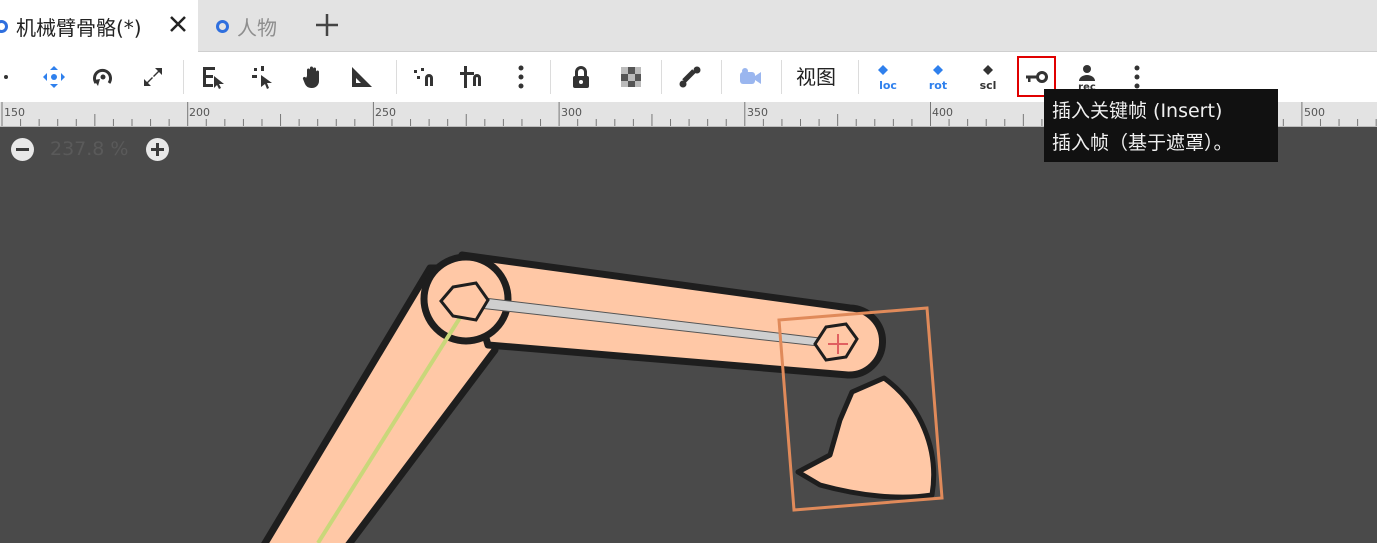 This screenshot has height=543, width=1377. What do you see at coordinates (581, 77) in the screenshot?
I see `lock-icon` at bounding box center [581, 77].